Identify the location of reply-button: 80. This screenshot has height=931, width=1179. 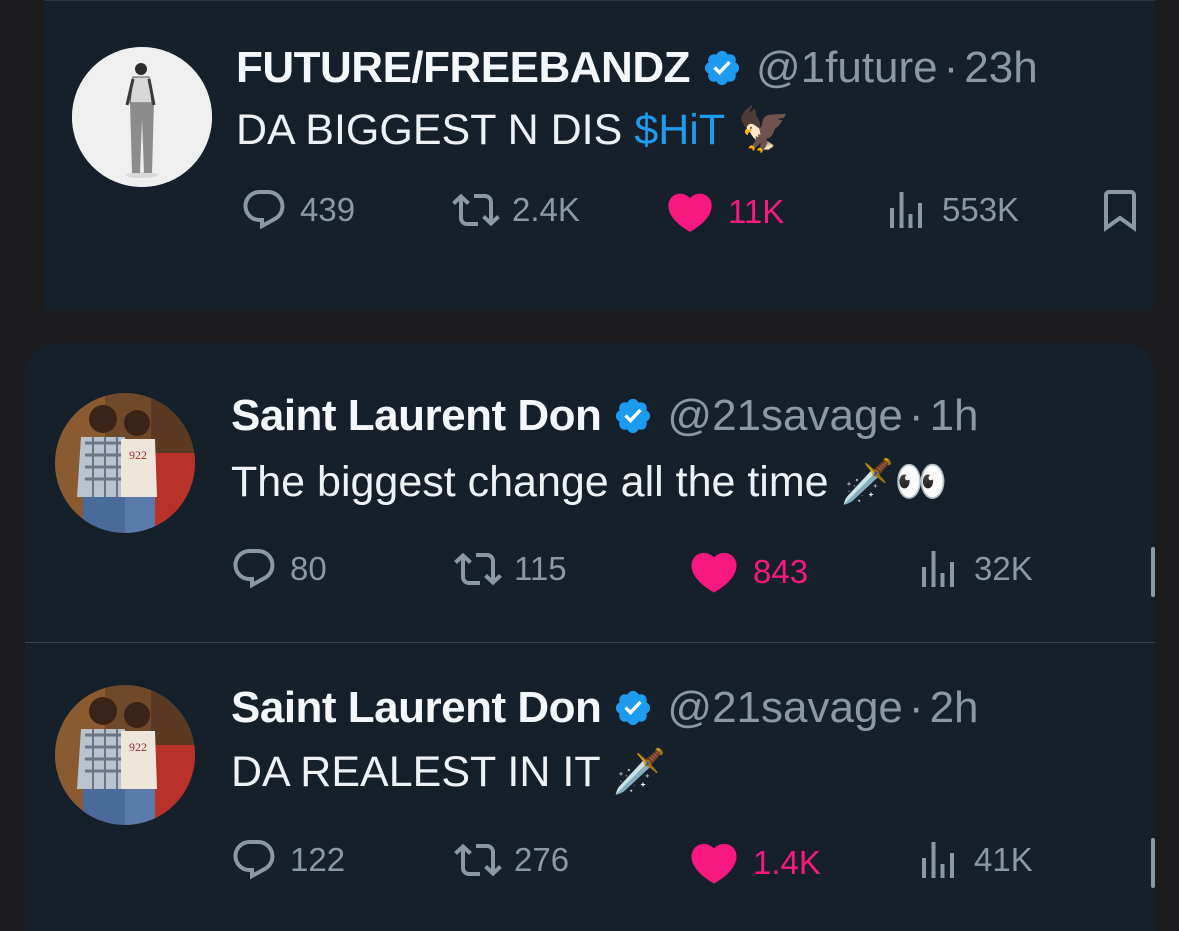
(278, 569).